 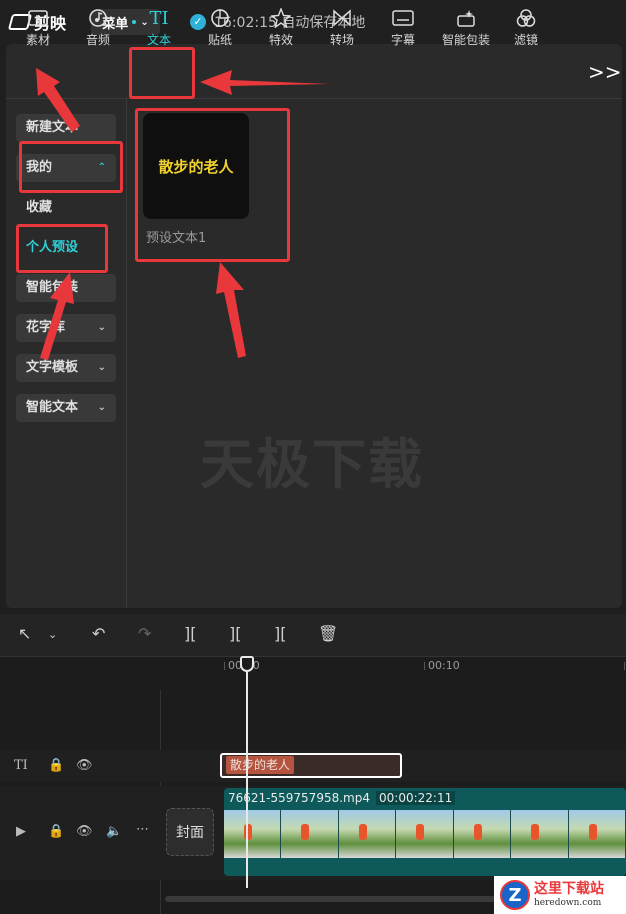 I want to click on audio-icon, so click(x=98, y=18).